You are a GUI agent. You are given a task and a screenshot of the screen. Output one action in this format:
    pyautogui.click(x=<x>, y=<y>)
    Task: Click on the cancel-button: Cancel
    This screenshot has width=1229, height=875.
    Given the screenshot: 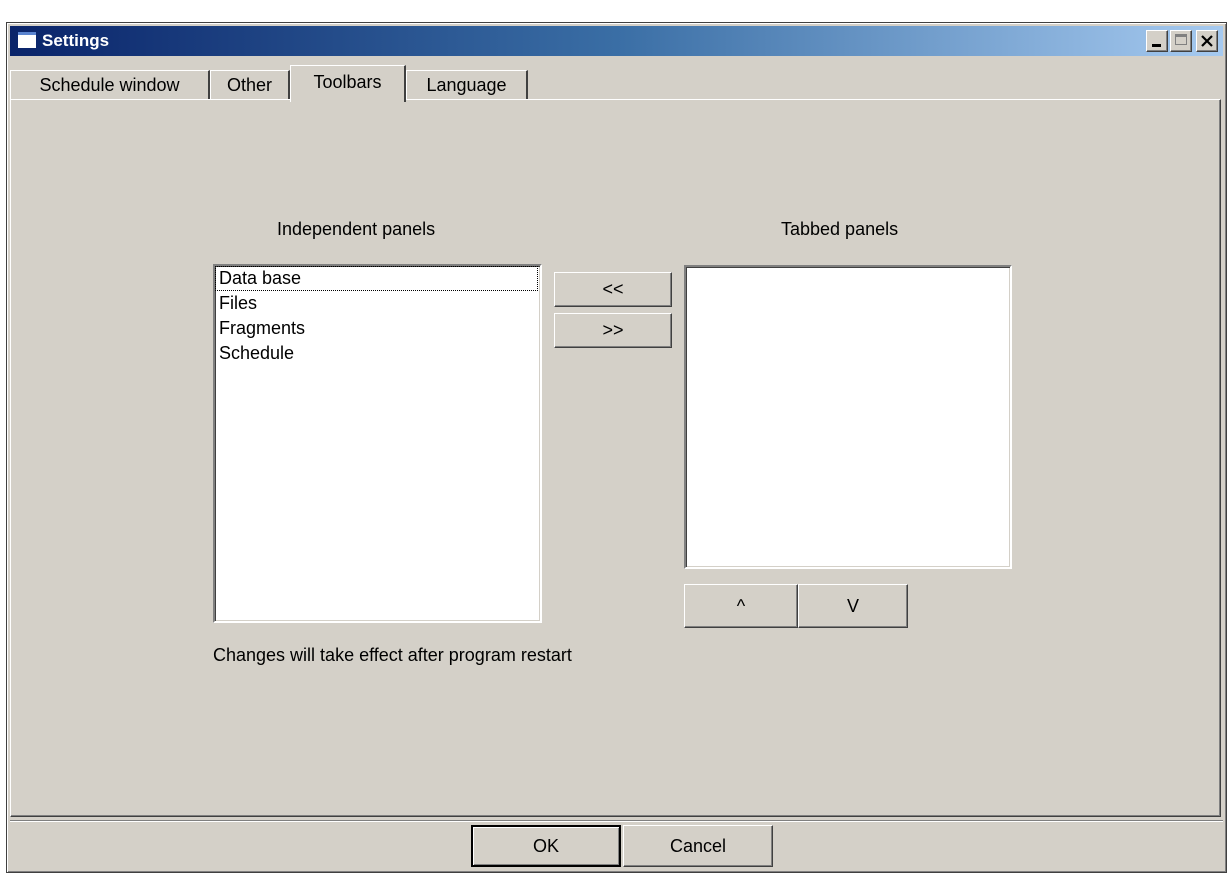 What is the action you would take?
    pyautogui.click(x=698, y=846)
    